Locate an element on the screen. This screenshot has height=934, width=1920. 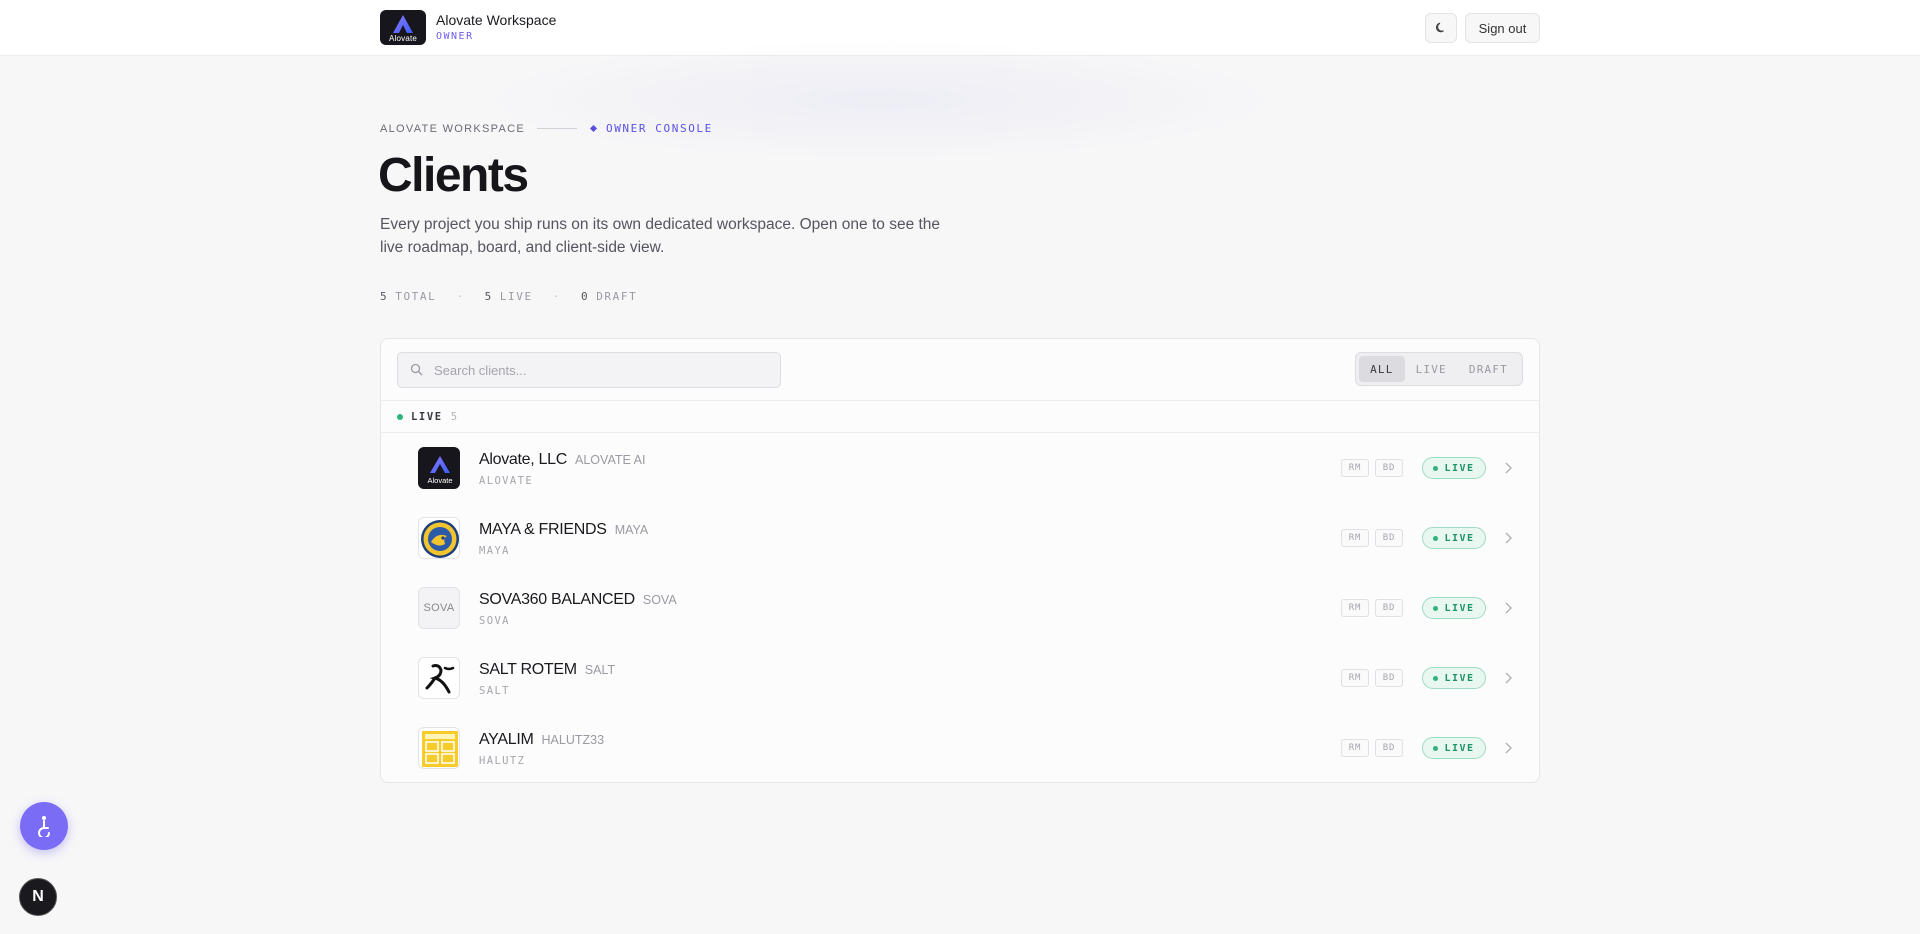
accessibility-button is located at coordinates (44, 826).